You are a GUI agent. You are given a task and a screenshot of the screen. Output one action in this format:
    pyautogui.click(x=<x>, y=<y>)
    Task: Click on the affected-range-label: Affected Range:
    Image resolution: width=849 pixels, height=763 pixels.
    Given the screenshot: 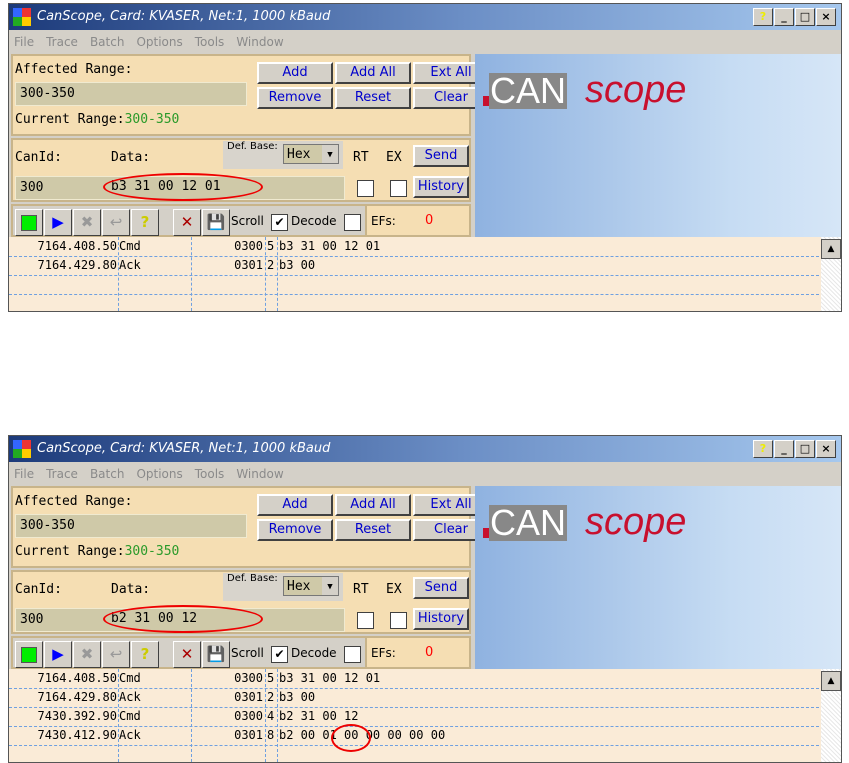 What is the action you would take?
    pyautogui.click(x=74, y=69)
    